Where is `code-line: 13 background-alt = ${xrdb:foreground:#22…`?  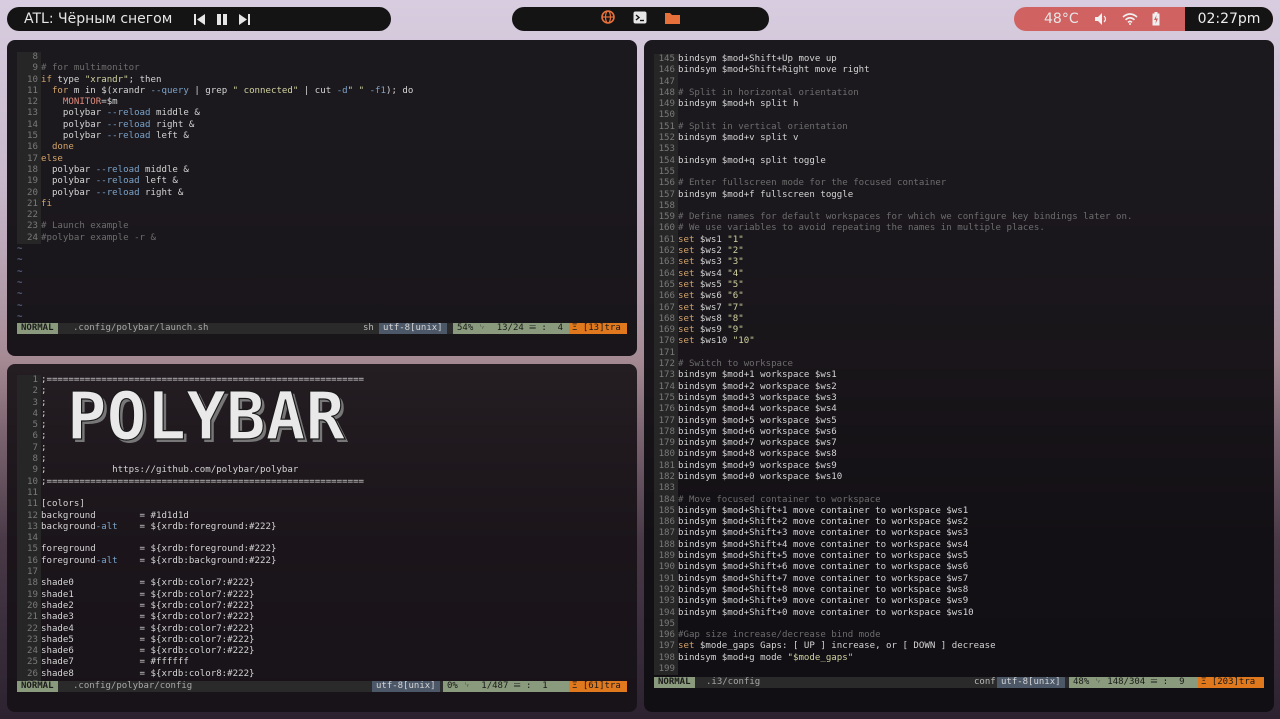
code-line: 13 background-alt = ${xrdb:foreground:#22… is located at coordinates (322, 527).